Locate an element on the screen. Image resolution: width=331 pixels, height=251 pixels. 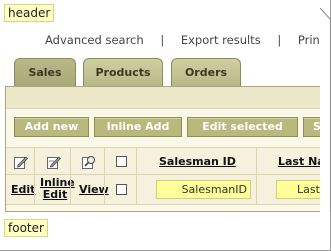
footer-placeholder: footer is located at coordinates (26, 228).